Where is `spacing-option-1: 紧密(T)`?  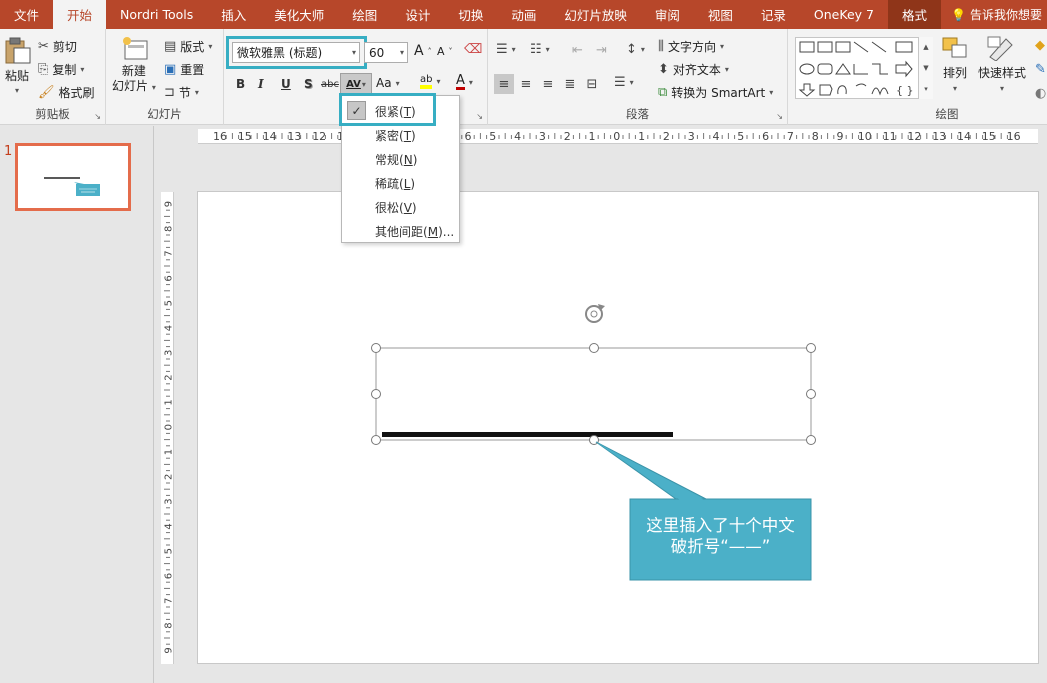
spacing-option-1: 紧密(T) is located at coordinates (395, 135).